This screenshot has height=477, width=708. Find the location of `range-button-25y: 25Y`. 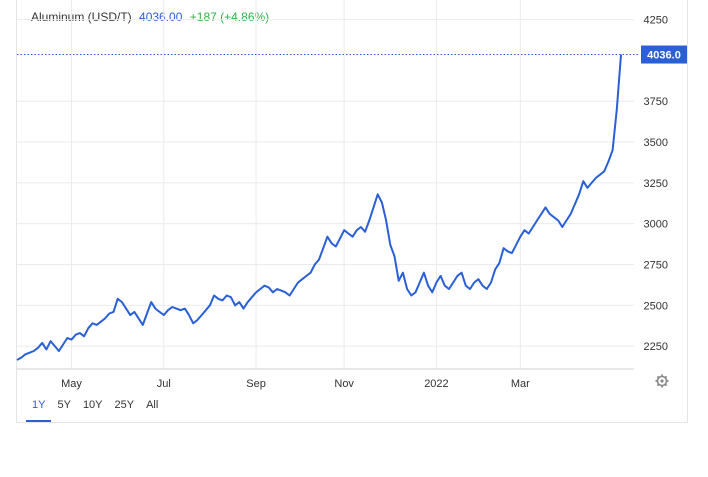

range-button-25y: 25Y is located at coordinates (125, 410).